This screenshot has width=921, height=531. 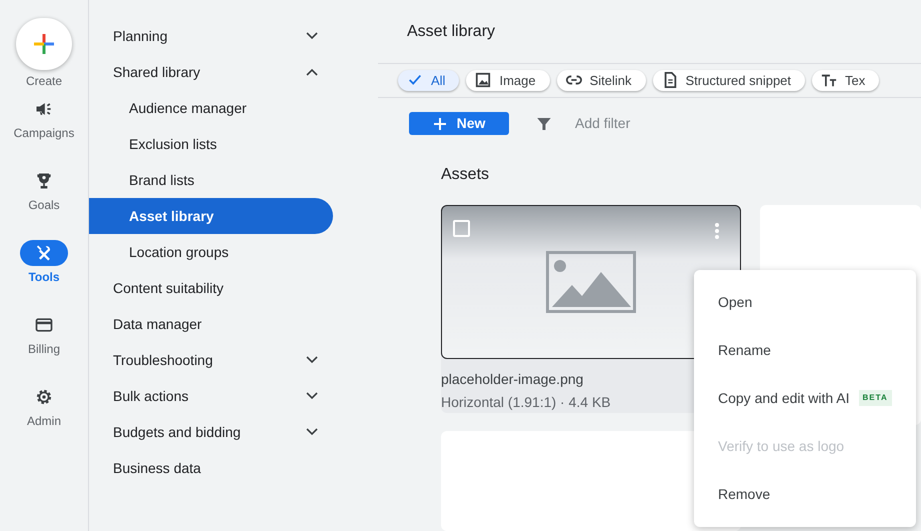 I want to click on nav-item: Planning, so click(x=233, y=36).